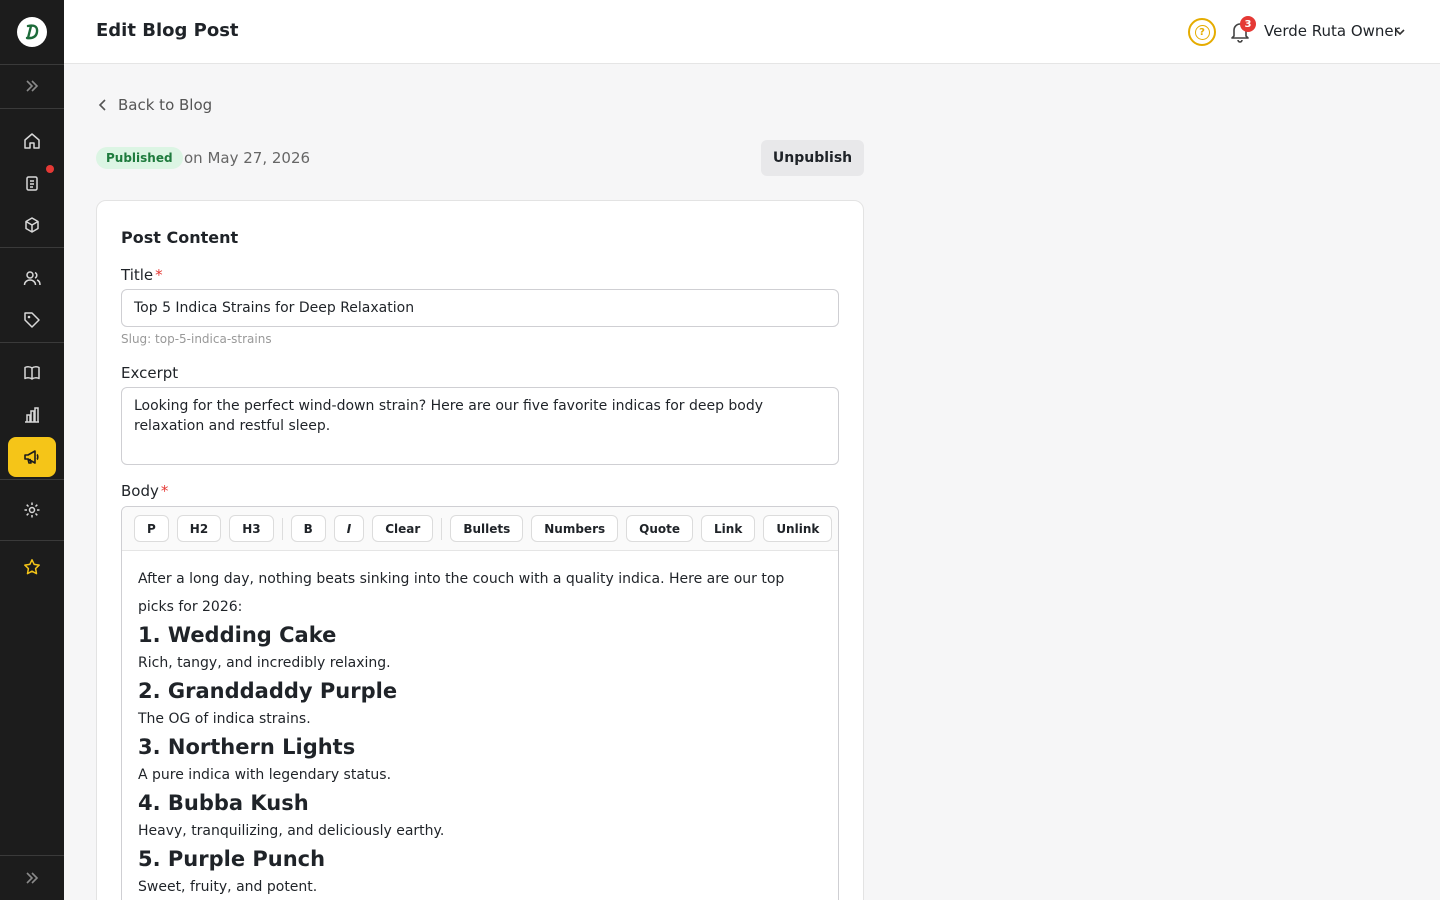  I want to click on tag-icon, so click(32, 320).